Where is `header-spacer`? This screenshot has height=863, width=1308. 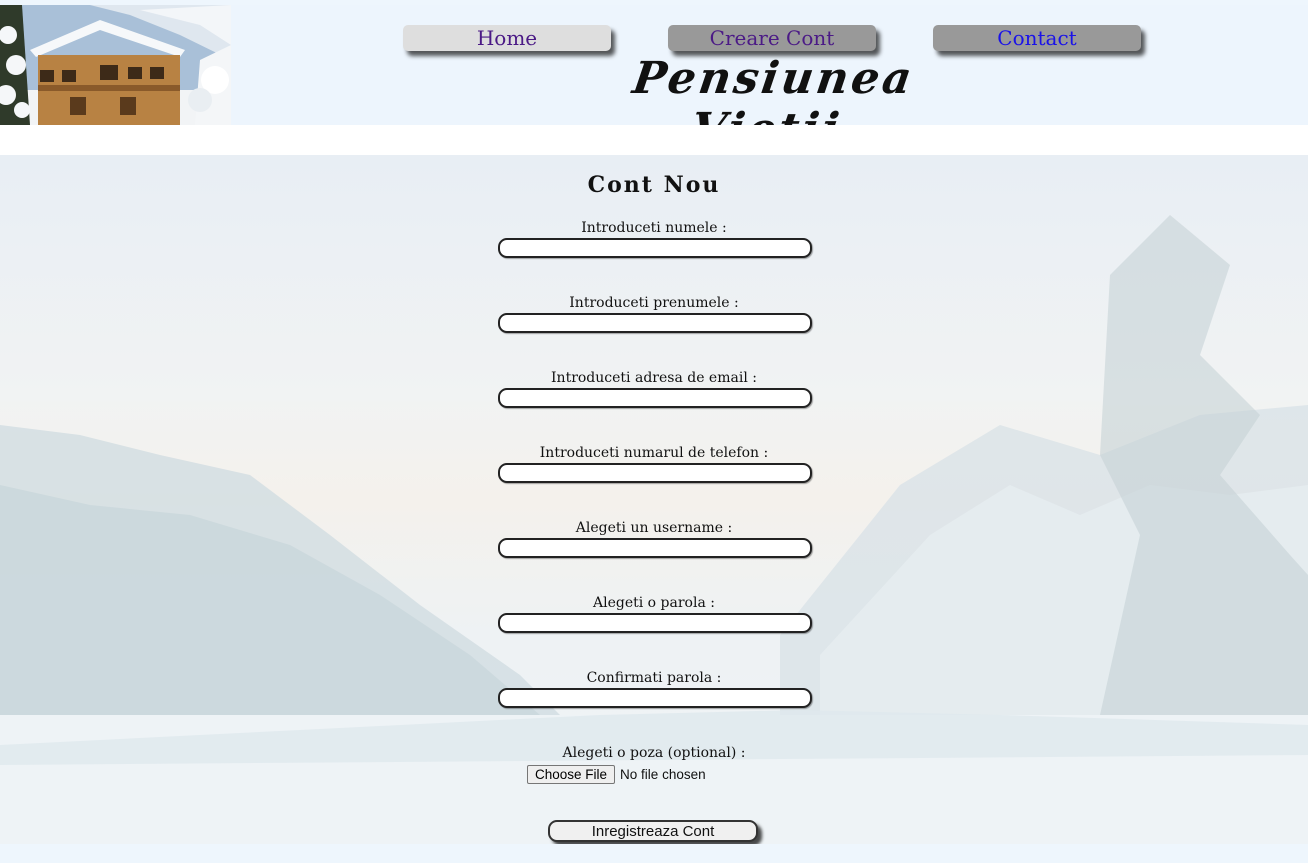
header-spacer is located at coordinates (654, 140).